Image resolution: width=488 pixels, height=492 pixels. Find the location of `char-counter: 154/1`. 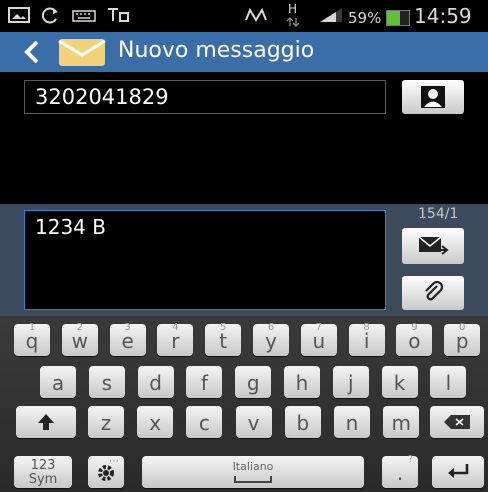

char-counter: 154/1 is located at coordinates (438, 214).